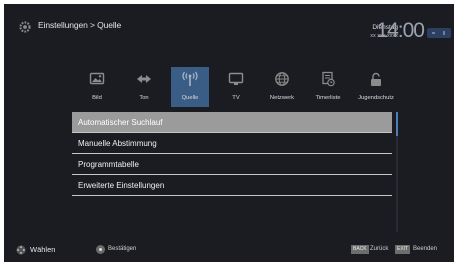  What do you see at coordinates (43, 249) in the screenshot?
I see `hint-select: Wählen` at bounding box center [43, 249].